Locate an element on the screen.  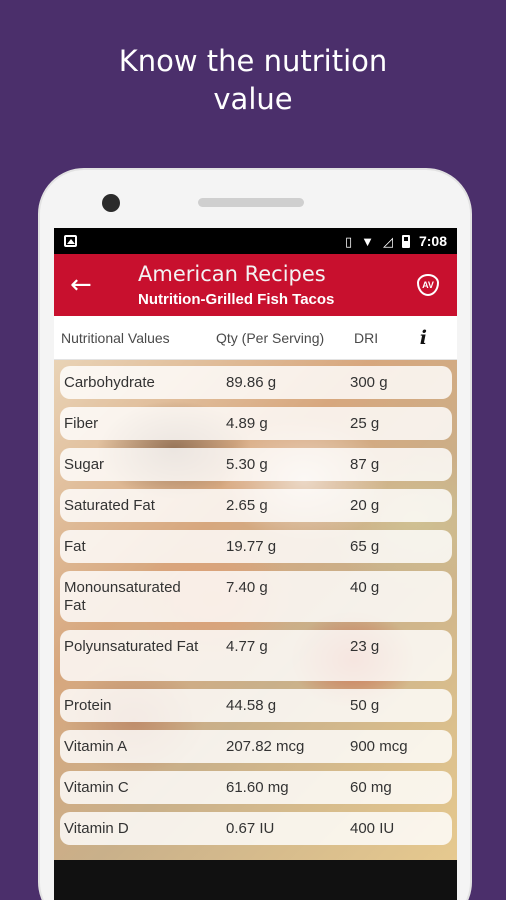
camera-icon is located at coordinates (111, 203).